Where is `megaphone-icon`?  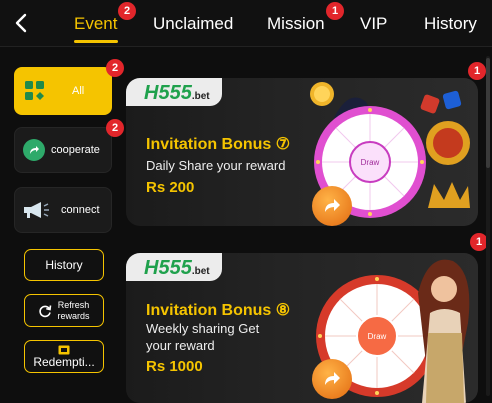
megaphone-icon is located at coordinates (36, 210).